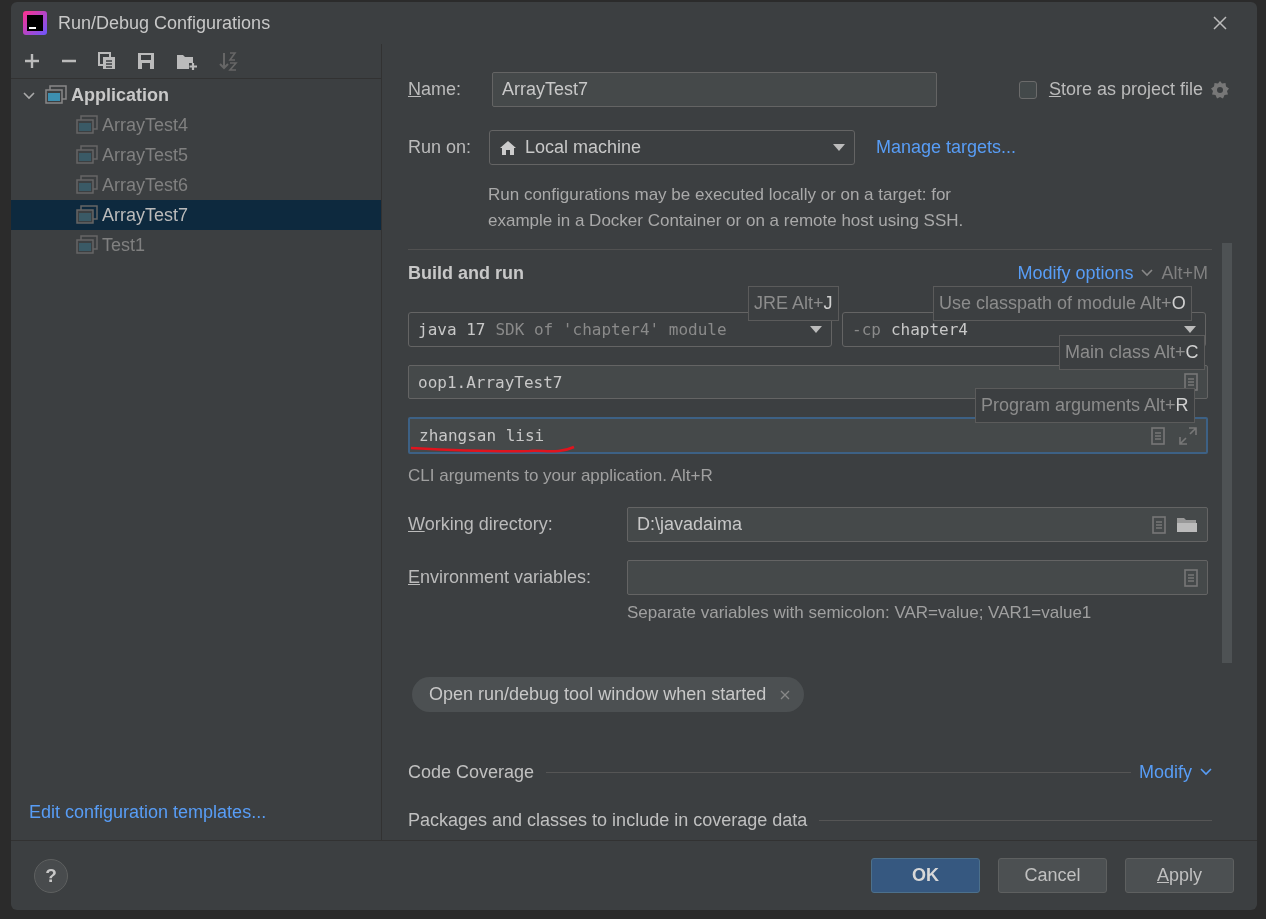 The width and height of the screenshot is (1266, 919). Describe the element at coordinates (1184, 273) in the screenshot. I see `shortcut-hint: Alt+M` at that location.